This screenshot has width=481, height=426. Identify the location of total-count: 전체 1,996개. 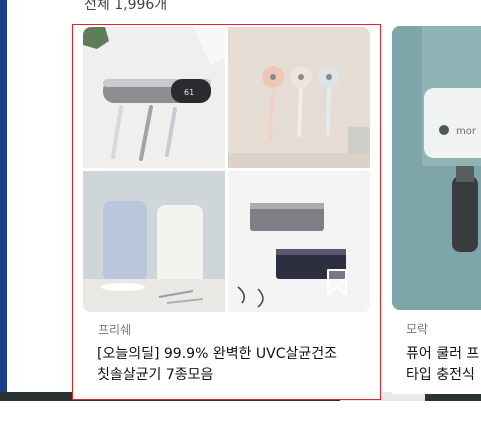
(126, 6).